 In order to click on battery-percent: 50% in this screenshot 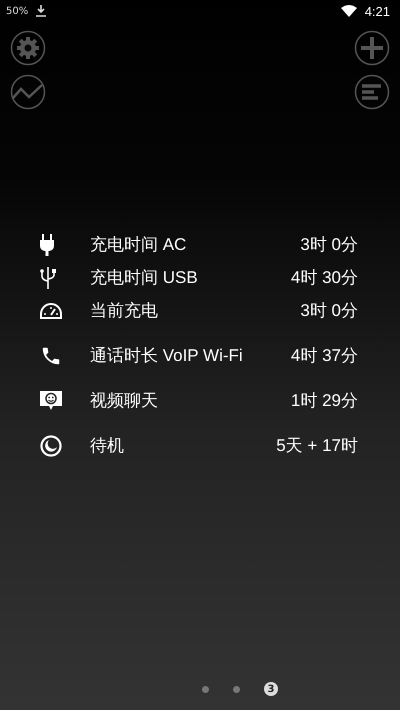, I will do `click(17, 11)`.